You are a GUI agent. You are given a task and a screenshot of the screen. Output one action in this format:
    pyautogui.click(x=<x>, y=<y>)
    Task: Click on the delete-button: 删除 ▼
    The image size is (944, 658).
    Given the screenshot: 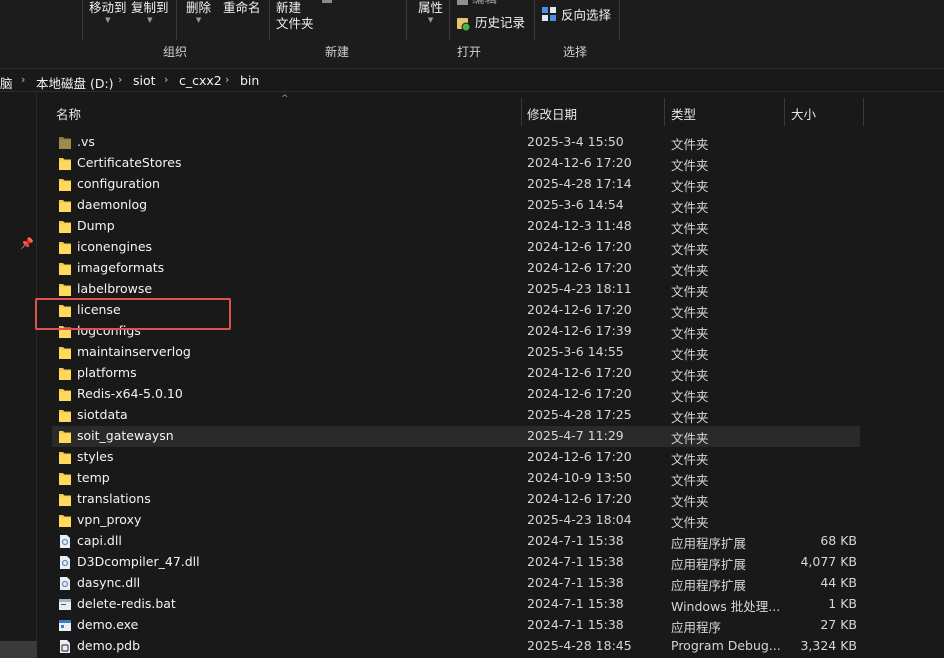 What is the action you would take?
    pyautogui.click(x=198, y=12)
    